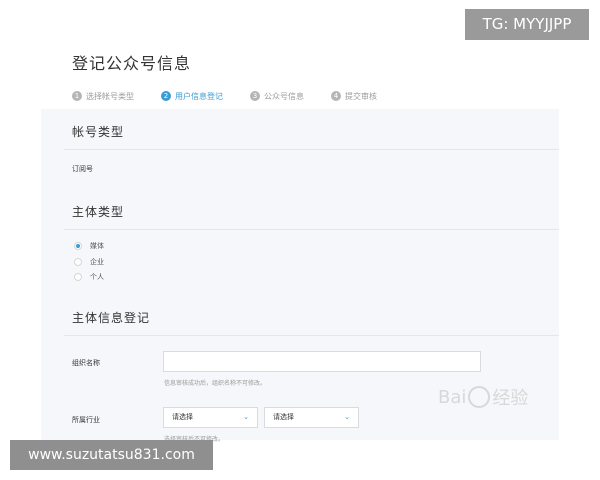 The image size is (600, 480). I want to click on industry-select-primary: 请选择 ⌄, so click(210, 417).